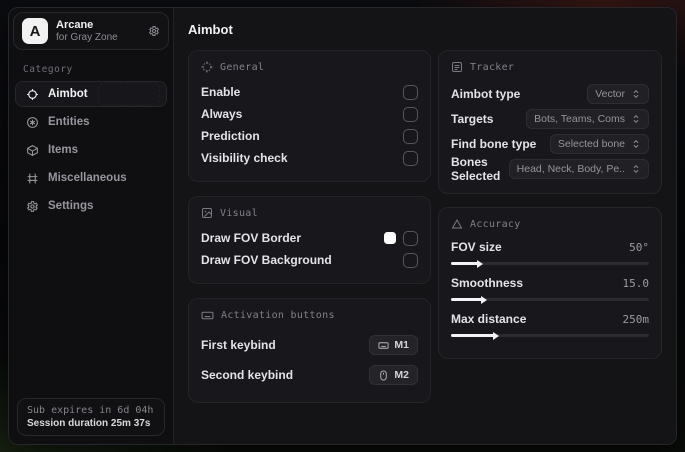  I want to click on setting-row: Always, so click(309, 114).